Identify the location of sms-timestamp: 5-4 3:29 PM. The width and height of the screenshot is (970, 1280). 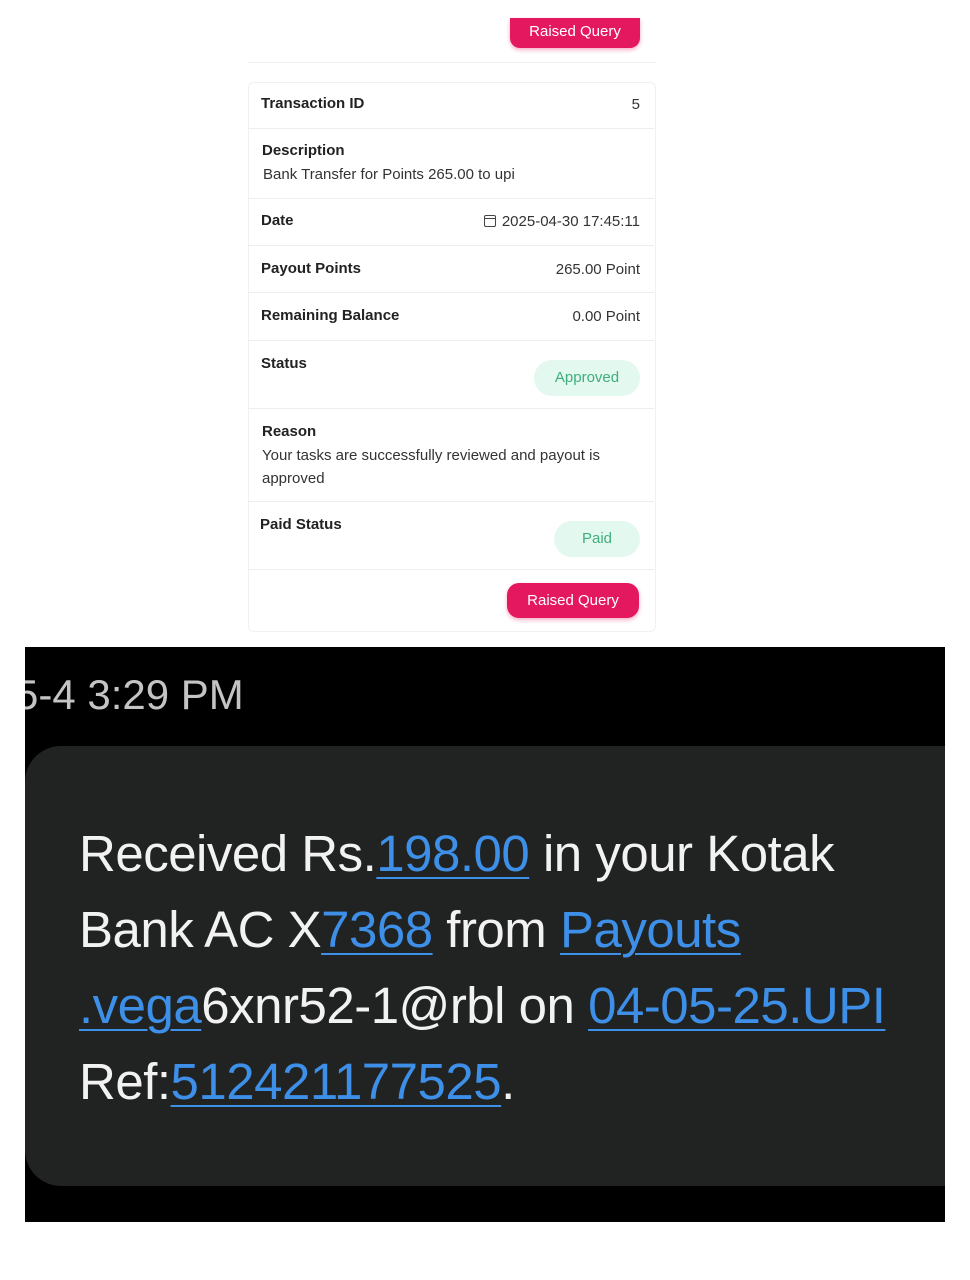
(134, 694).